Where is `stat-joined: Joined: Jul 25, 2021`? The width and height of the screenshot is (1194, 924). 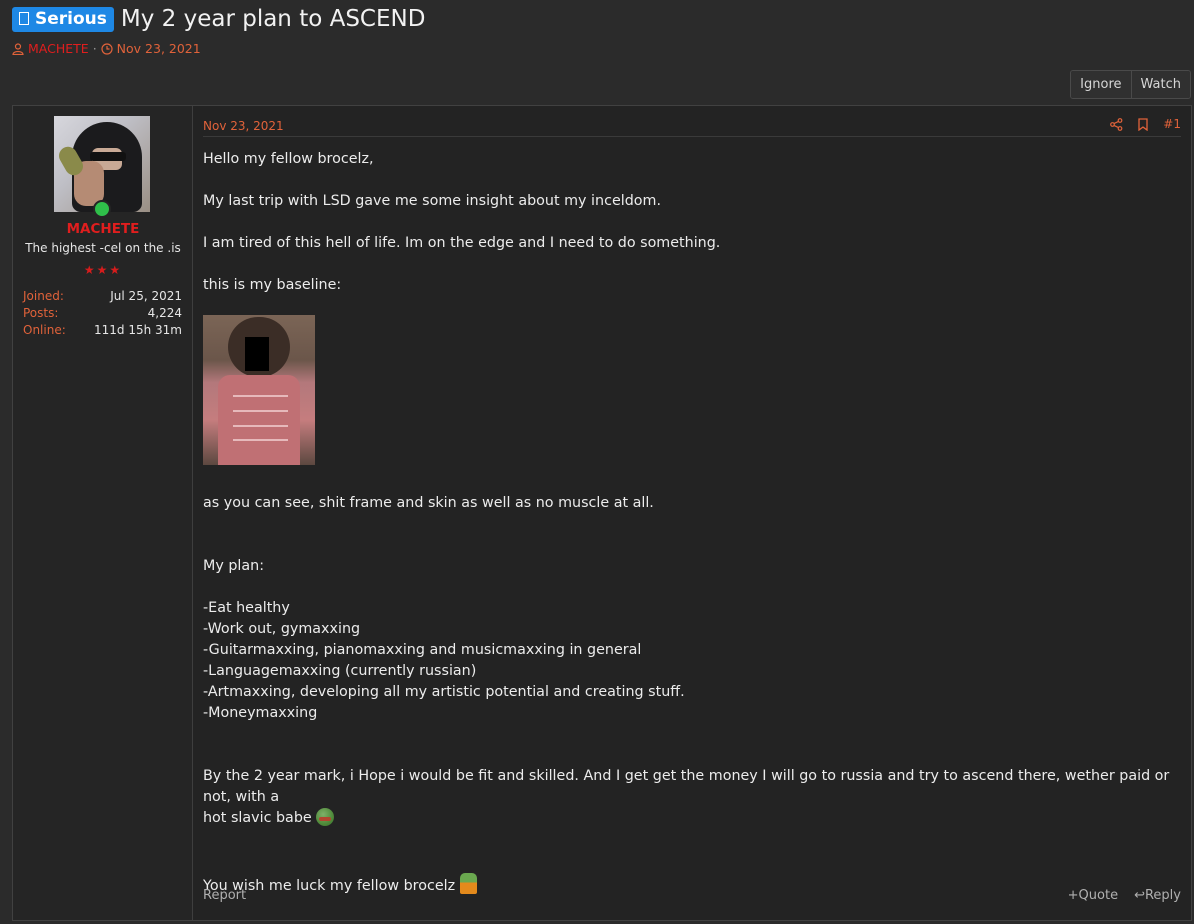 stat-joined: Joined: Jul 25, 2021 is located at coordinates (102, 297).